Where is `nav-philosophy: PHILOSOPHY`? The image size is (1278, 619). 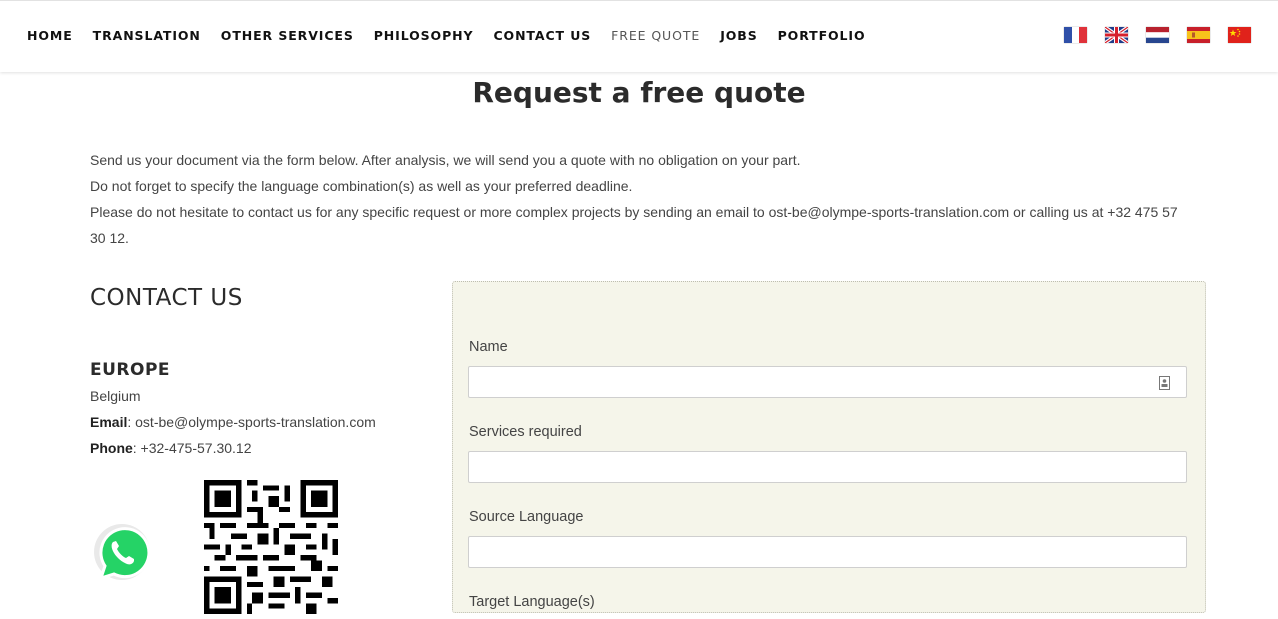 nav-philosophy: PHILOSOPHY is located at coordinates (424, 35).